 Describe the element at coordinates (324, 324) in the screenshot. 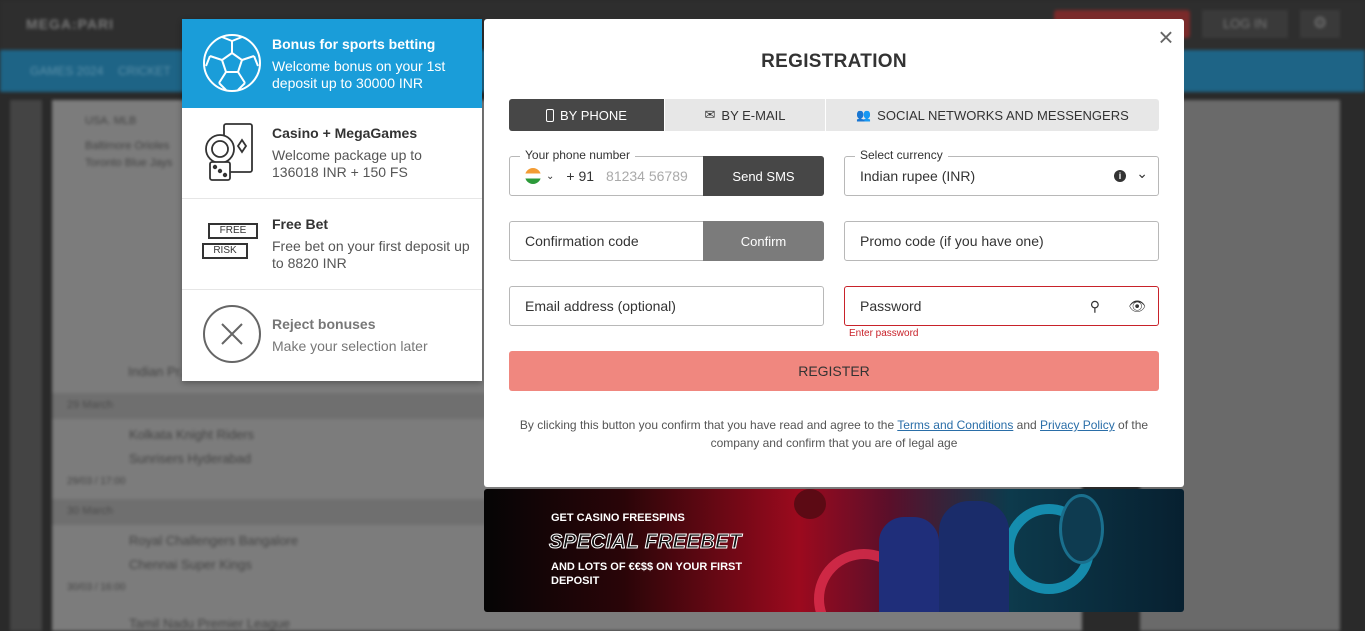

I see `bonus-title: Reject bonuses` at that location.